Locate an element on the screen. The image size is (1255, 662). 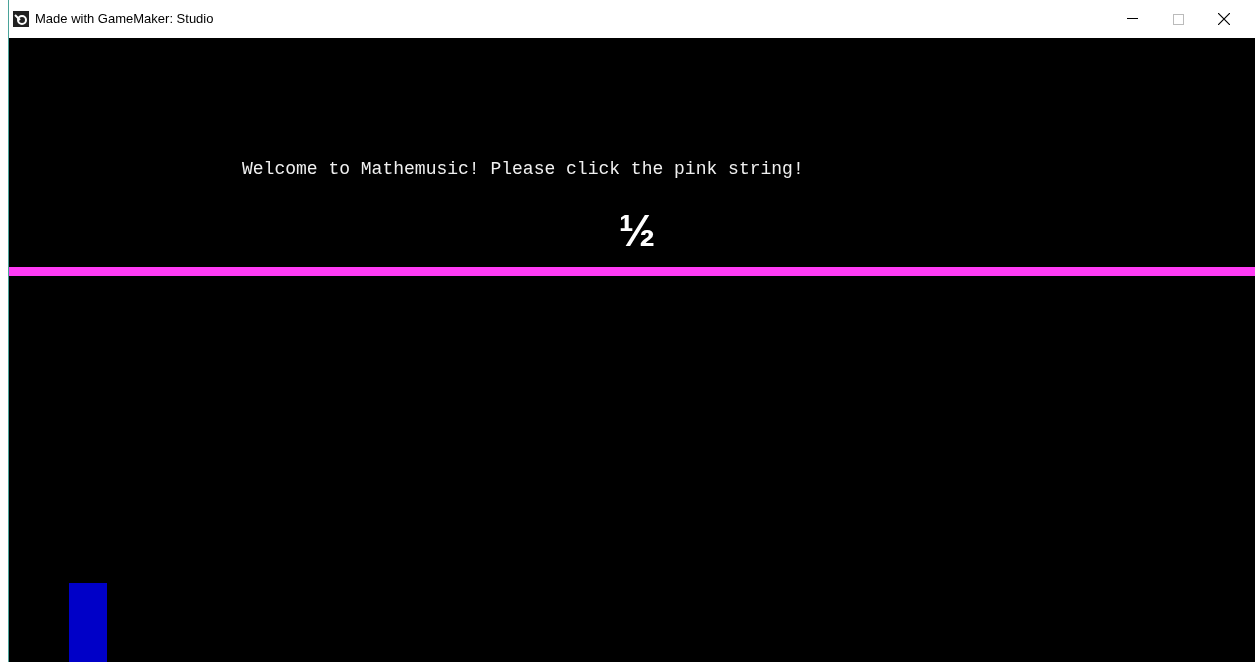
close-icon is located at coordinates (1224, 19).